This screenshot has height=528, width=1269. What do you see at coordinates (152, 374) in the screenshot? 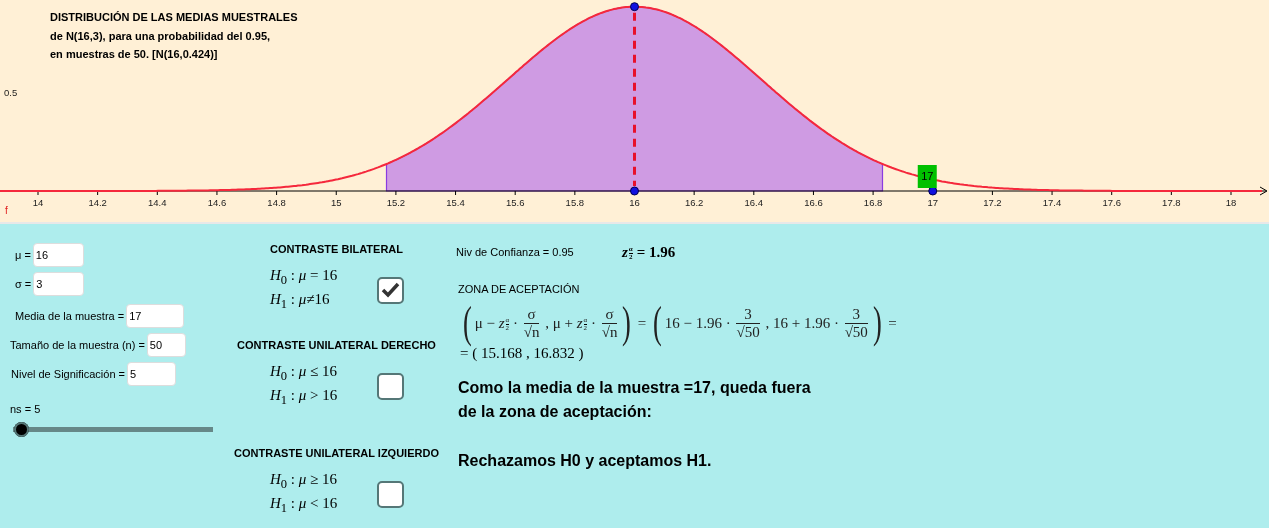
I see `input-field: 5` at bounding box center [152, 374].